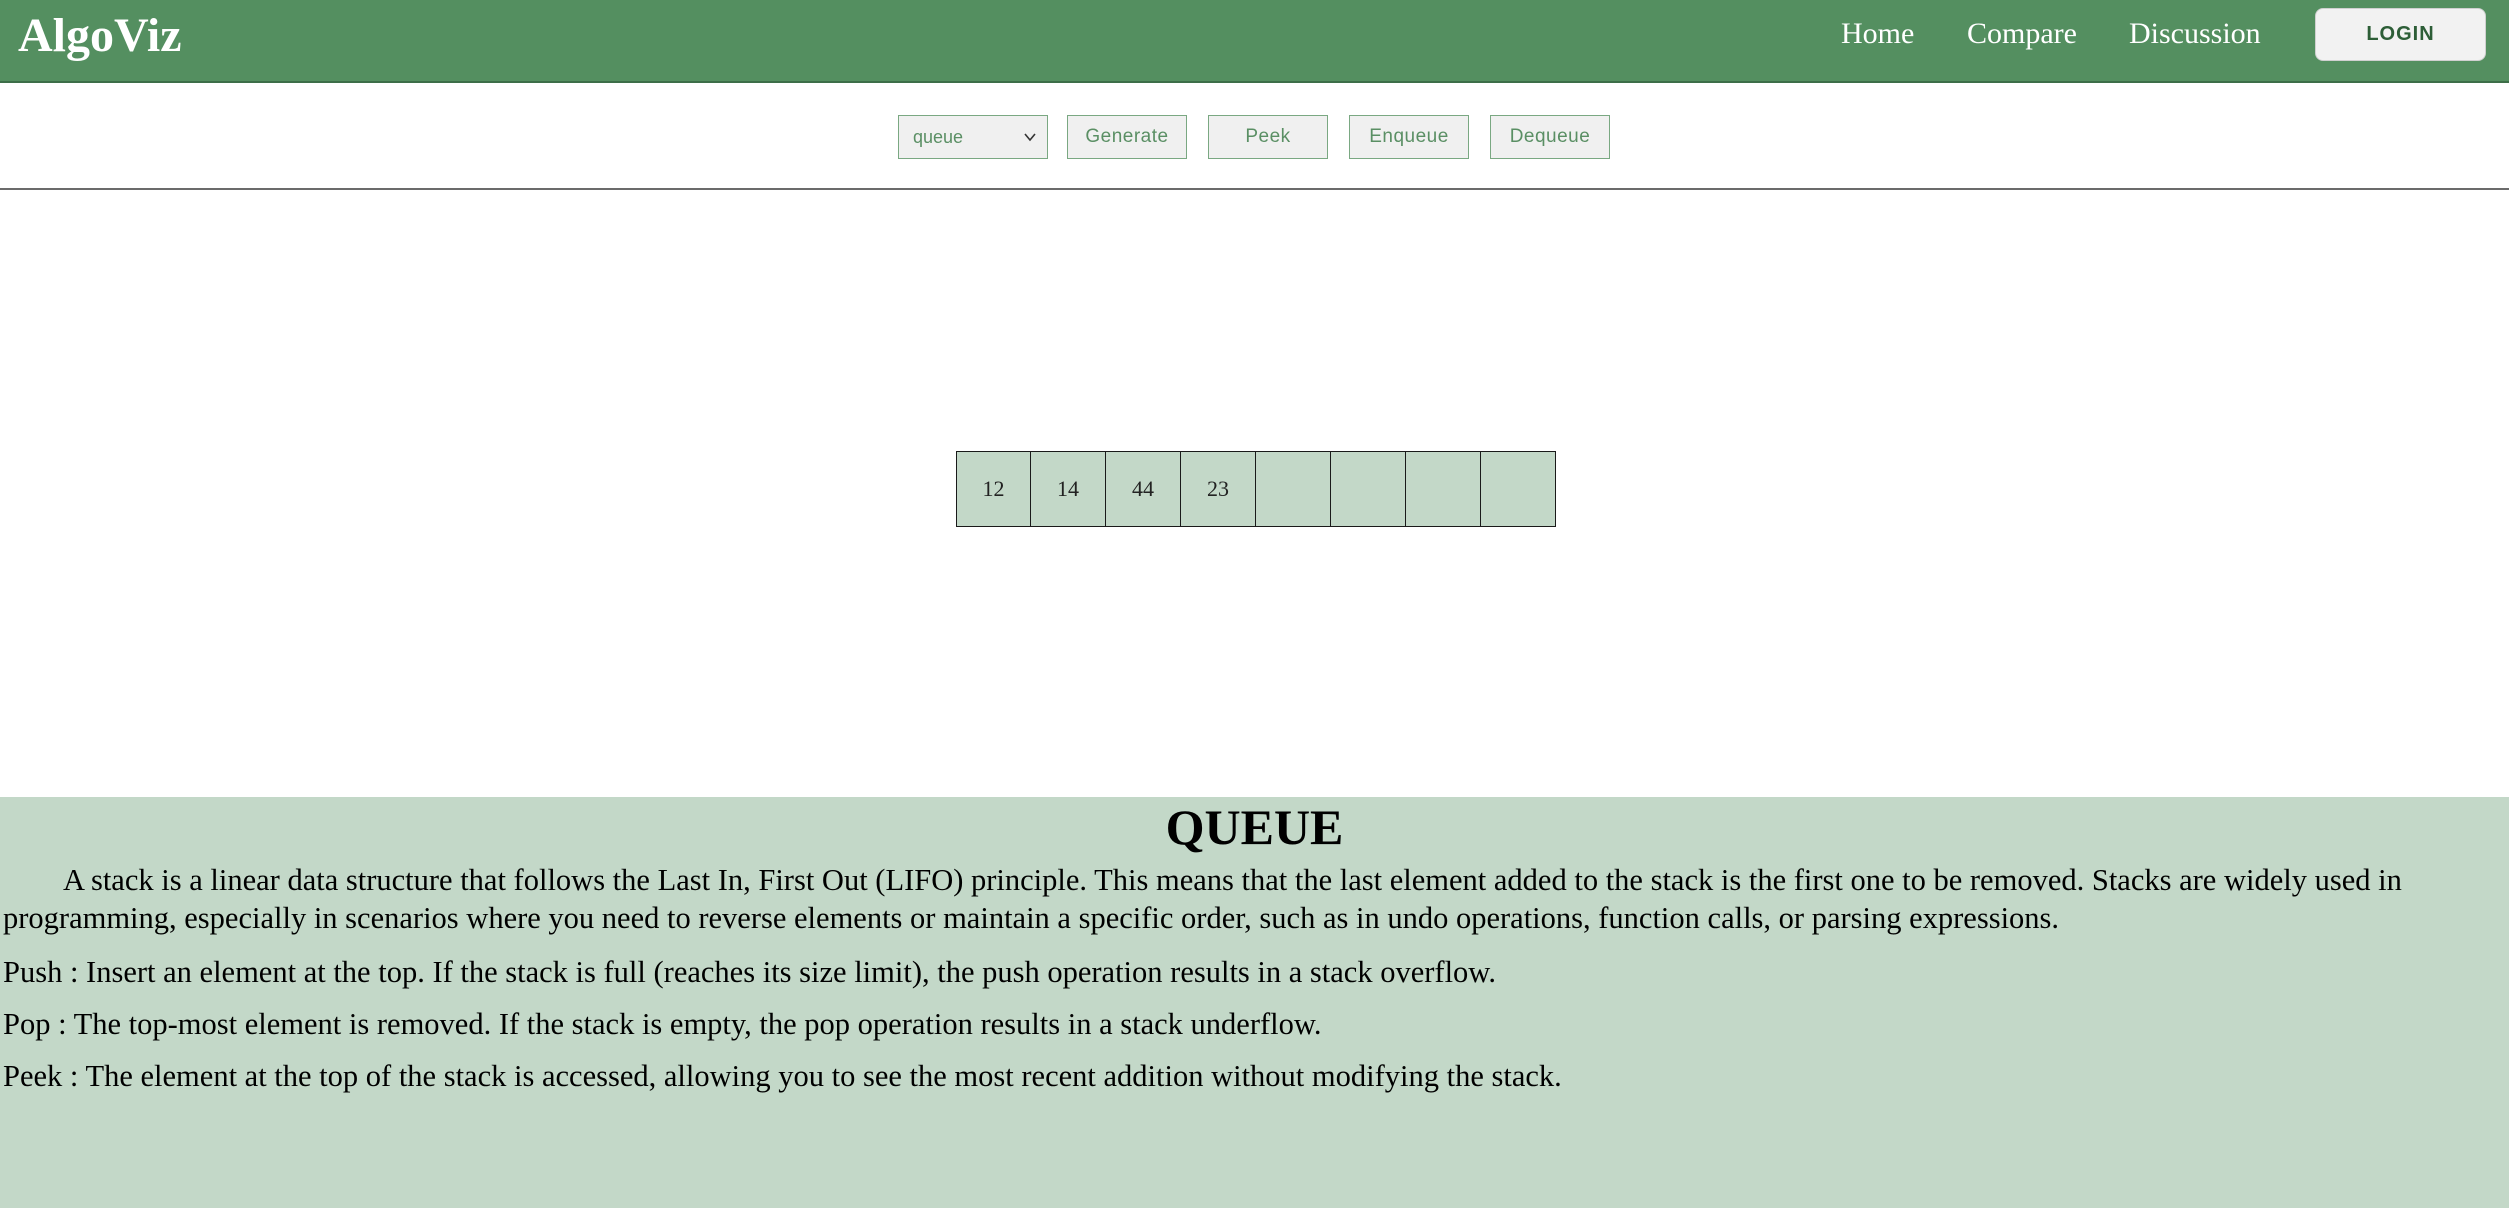 The image size is (2509, 1208). What do you see at coordinates (1254, 41) in the screenshot?
I see `navbar: AlgoViz Home Compare Discussion LOGIN` at bounding box center [1254, 41].